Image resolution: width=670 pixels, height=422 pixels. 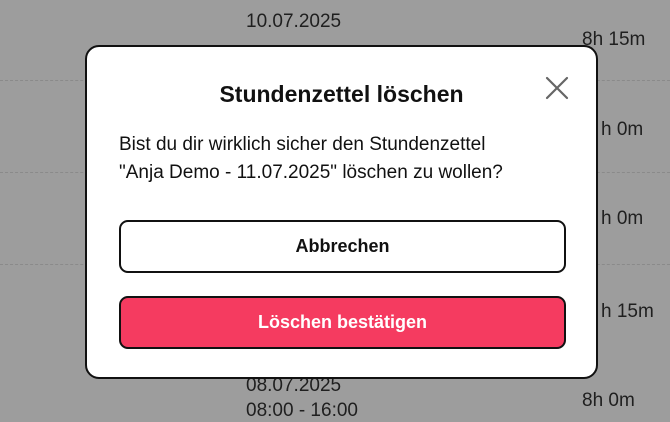 I want to click on close-icon, so click(x=557, y=88).